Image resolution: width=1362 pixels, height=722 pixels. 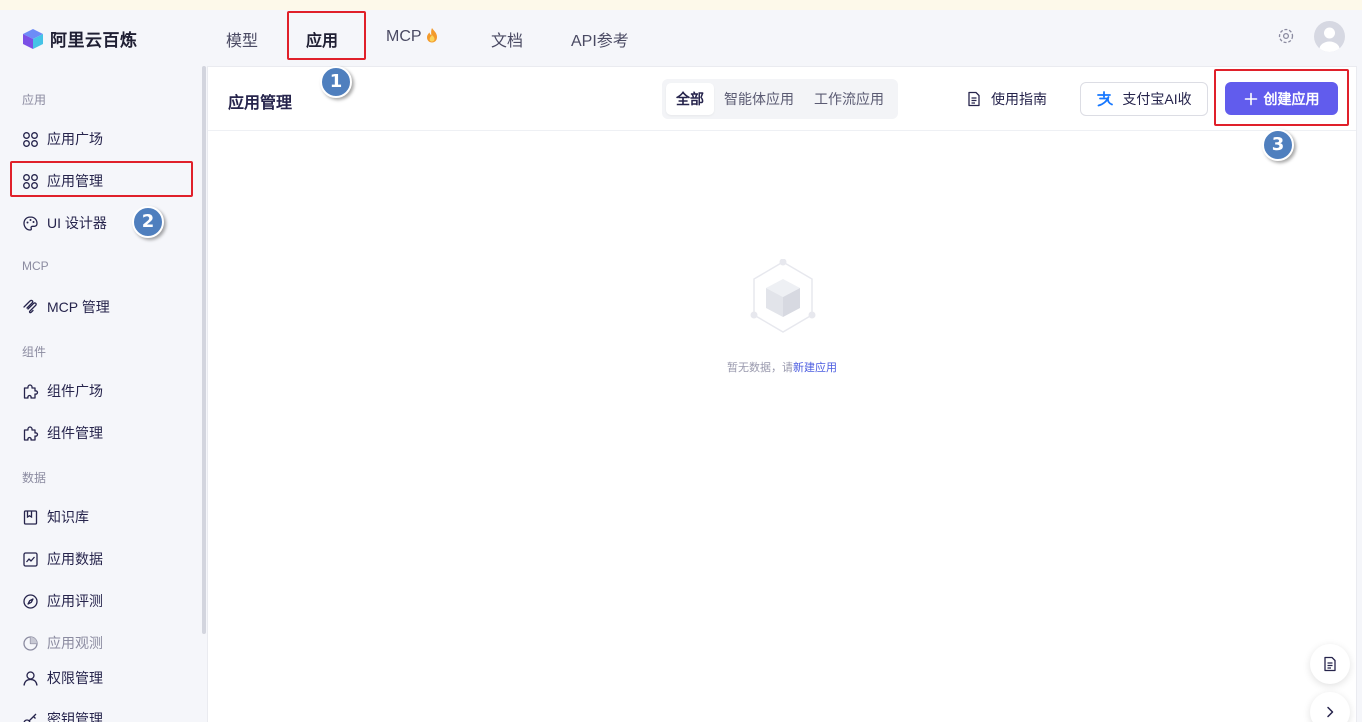 I want to click on empty-state-text: 暂无数据，请新建应用, so click(x=782, y=367).